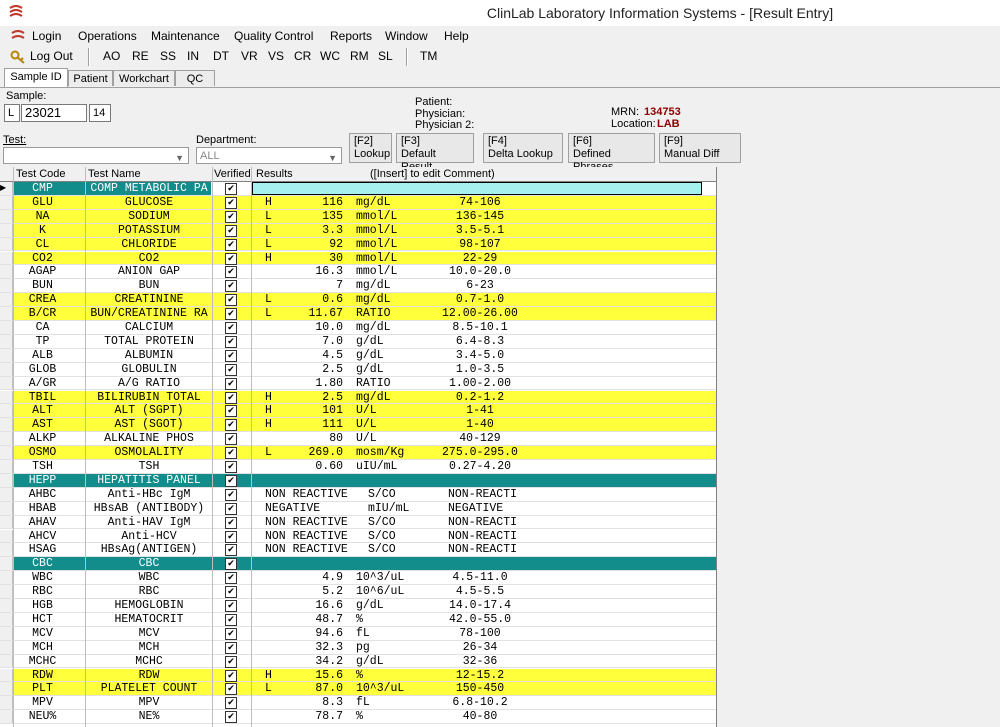 The width and height of the screenshot is (1000, 727). Describe the element at coordinates (358, 230) in the screenshot. I see `table-row: K POTASSIUM L 3.3 mmol/L 3.5-5.1` at that location.